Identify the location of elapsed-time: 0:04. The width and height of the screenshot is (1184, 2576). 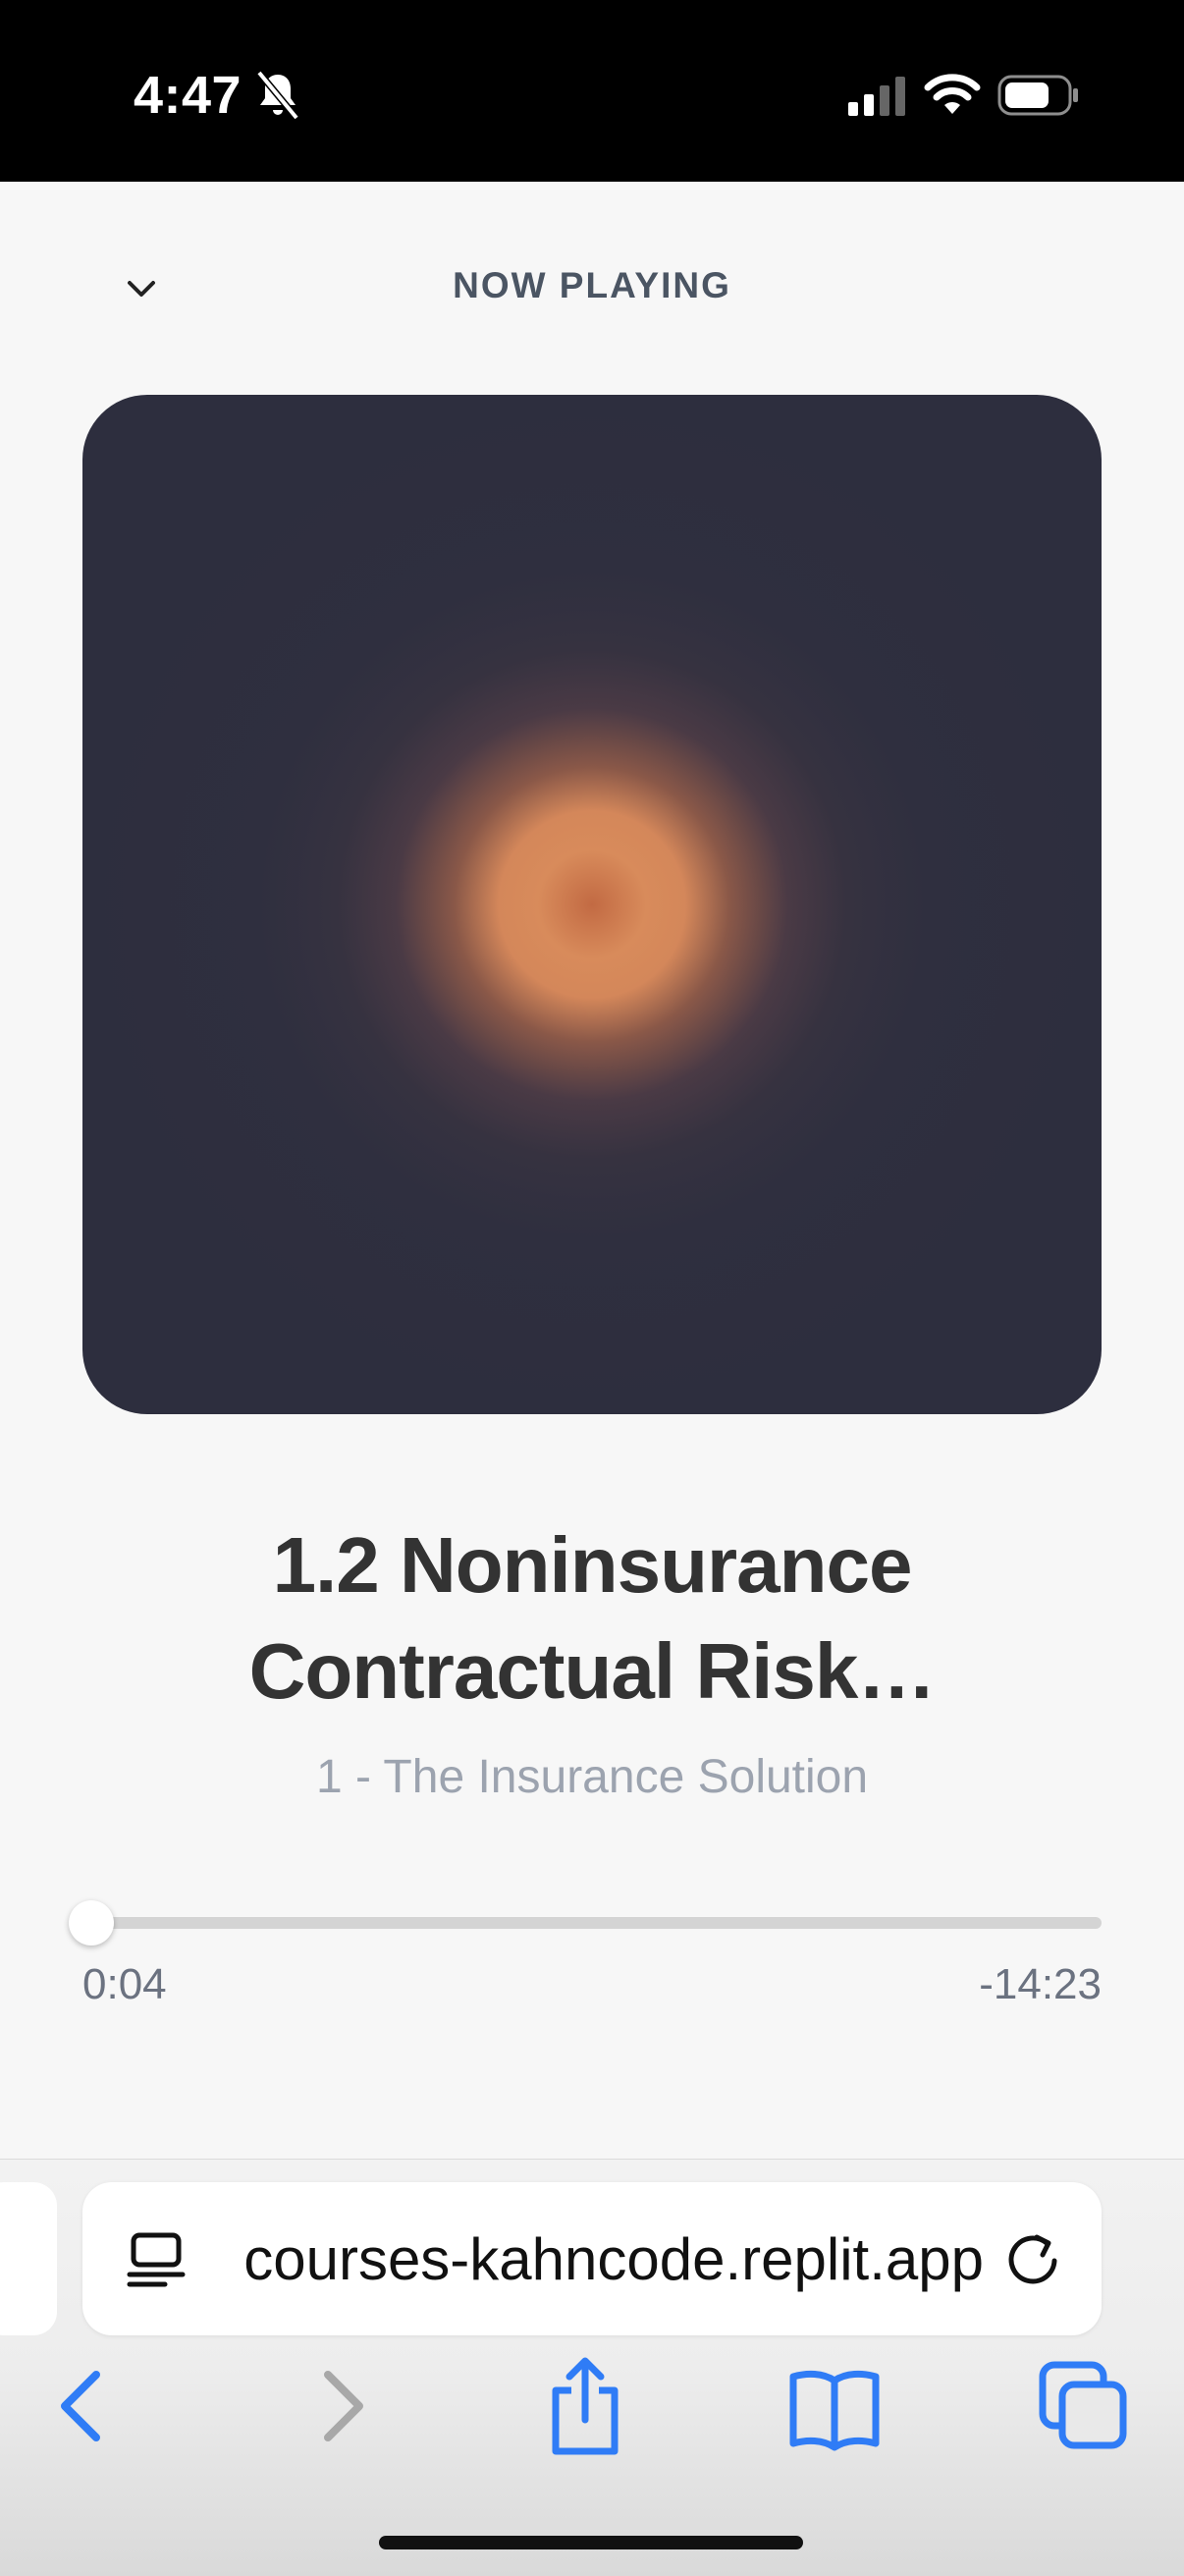
(124, 1984).